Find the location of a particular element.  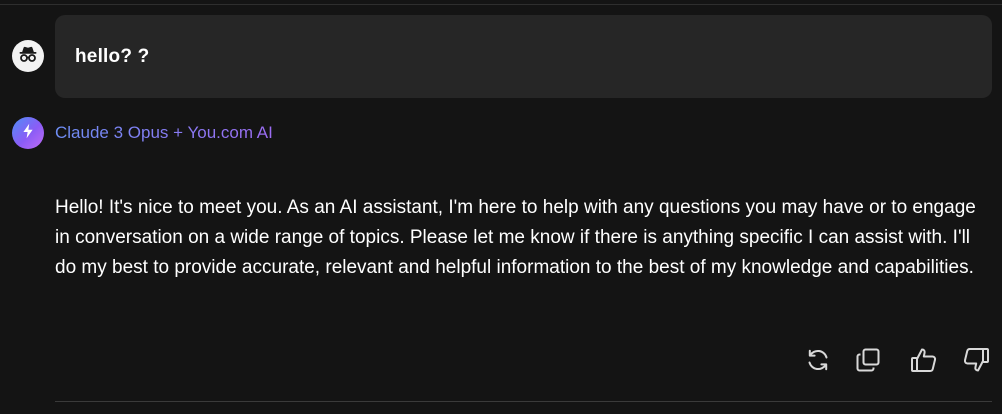

top-divider is located at coordinates (501, 4).